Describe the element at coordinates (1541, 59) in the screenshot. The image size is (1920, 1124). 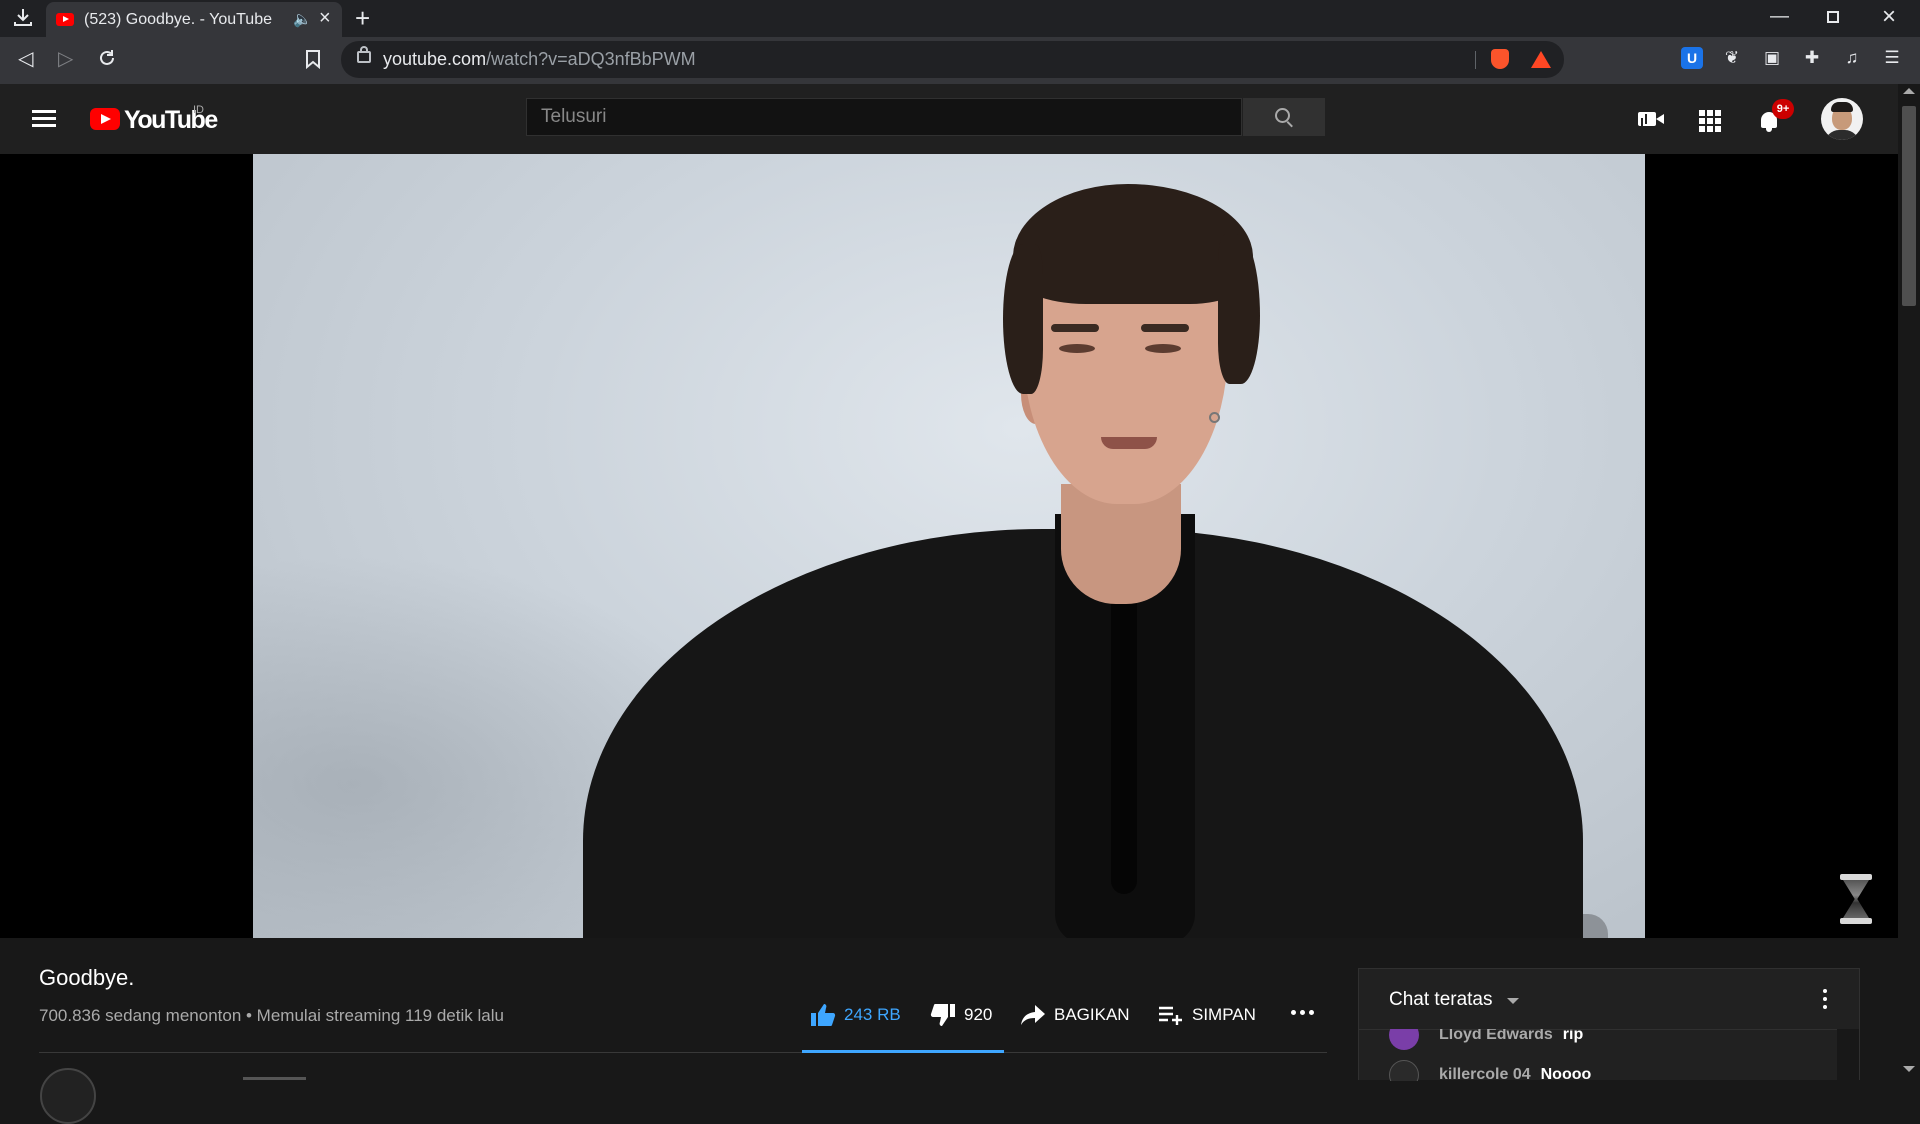
I see `brave-rewards-icon` at that location.